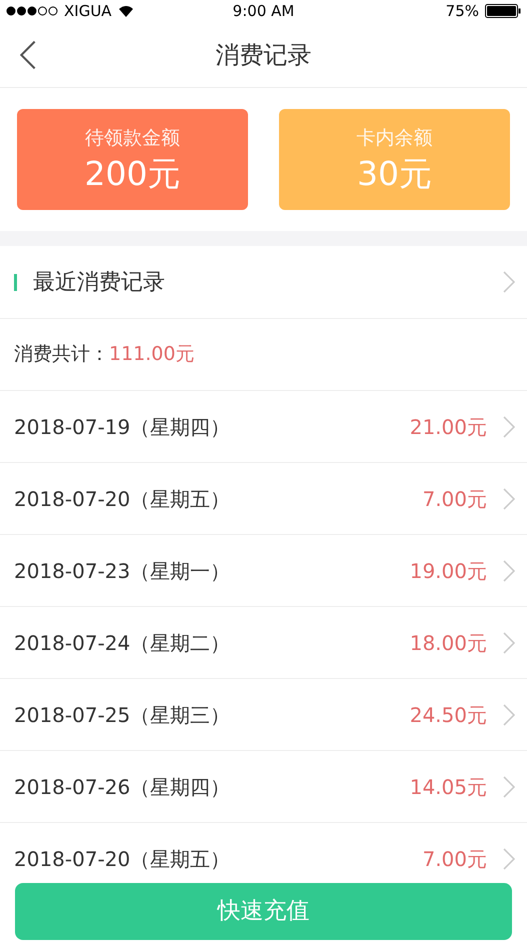 This screenshot has height=947, width=527. What do you see at coordinates (394, 139) in the screenshot?
I see `card-label: 卡内余额` at bounding box center [394, 139].